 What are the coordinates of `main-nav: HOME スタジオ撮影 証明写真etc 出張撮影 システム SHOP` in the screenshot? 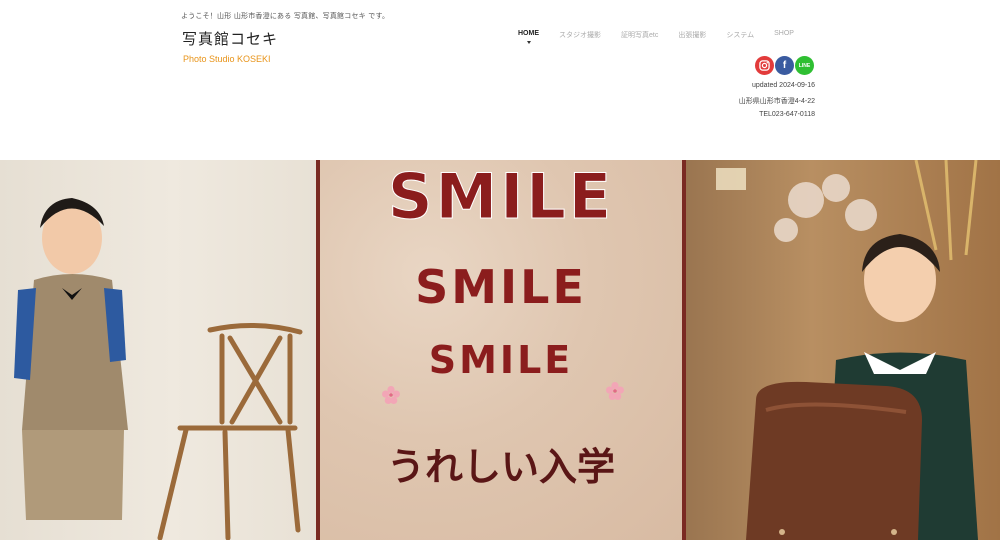 It's located at (656, 37).